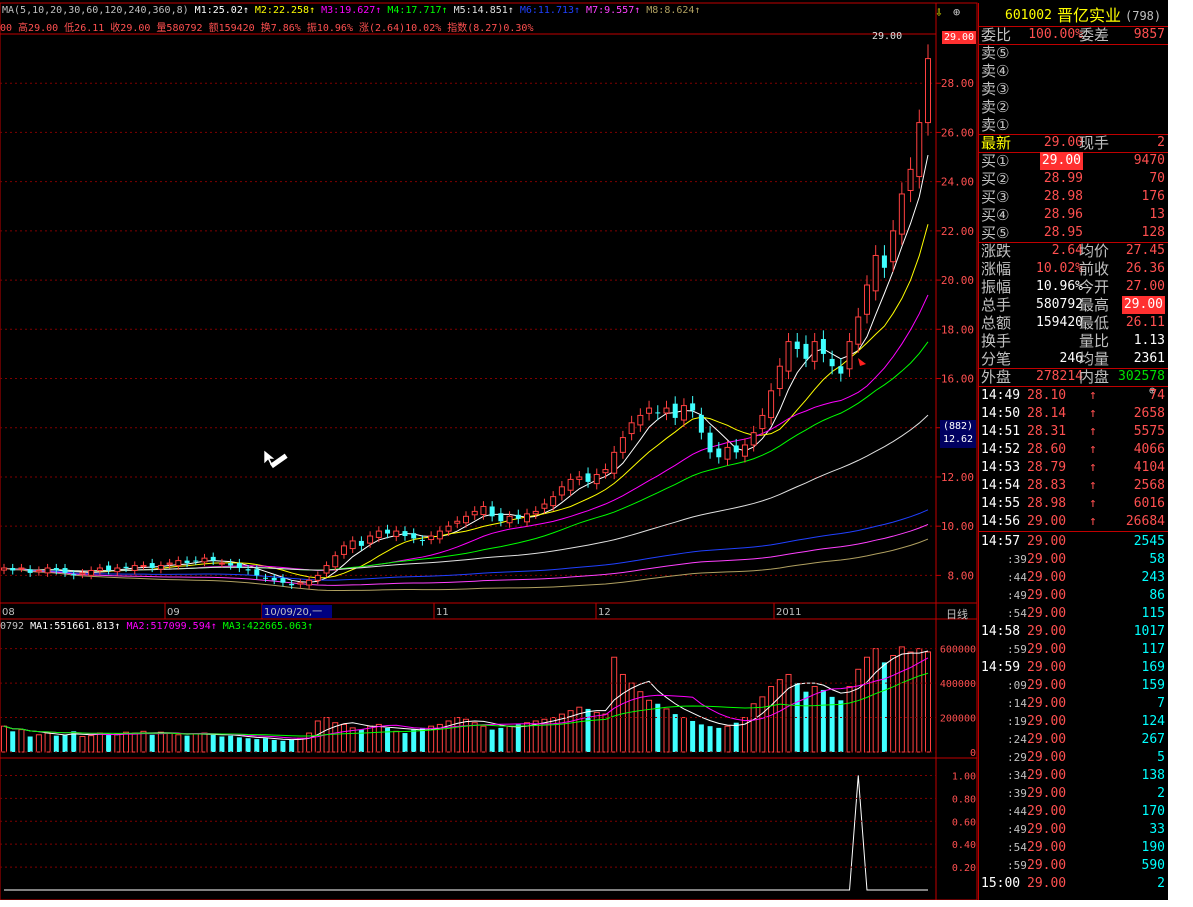 The width and height of the screenshot is (1193, 907). Describe the element at coordinates (1059, 304) in the screenshot. I see `stat-value: 580792` at that location.